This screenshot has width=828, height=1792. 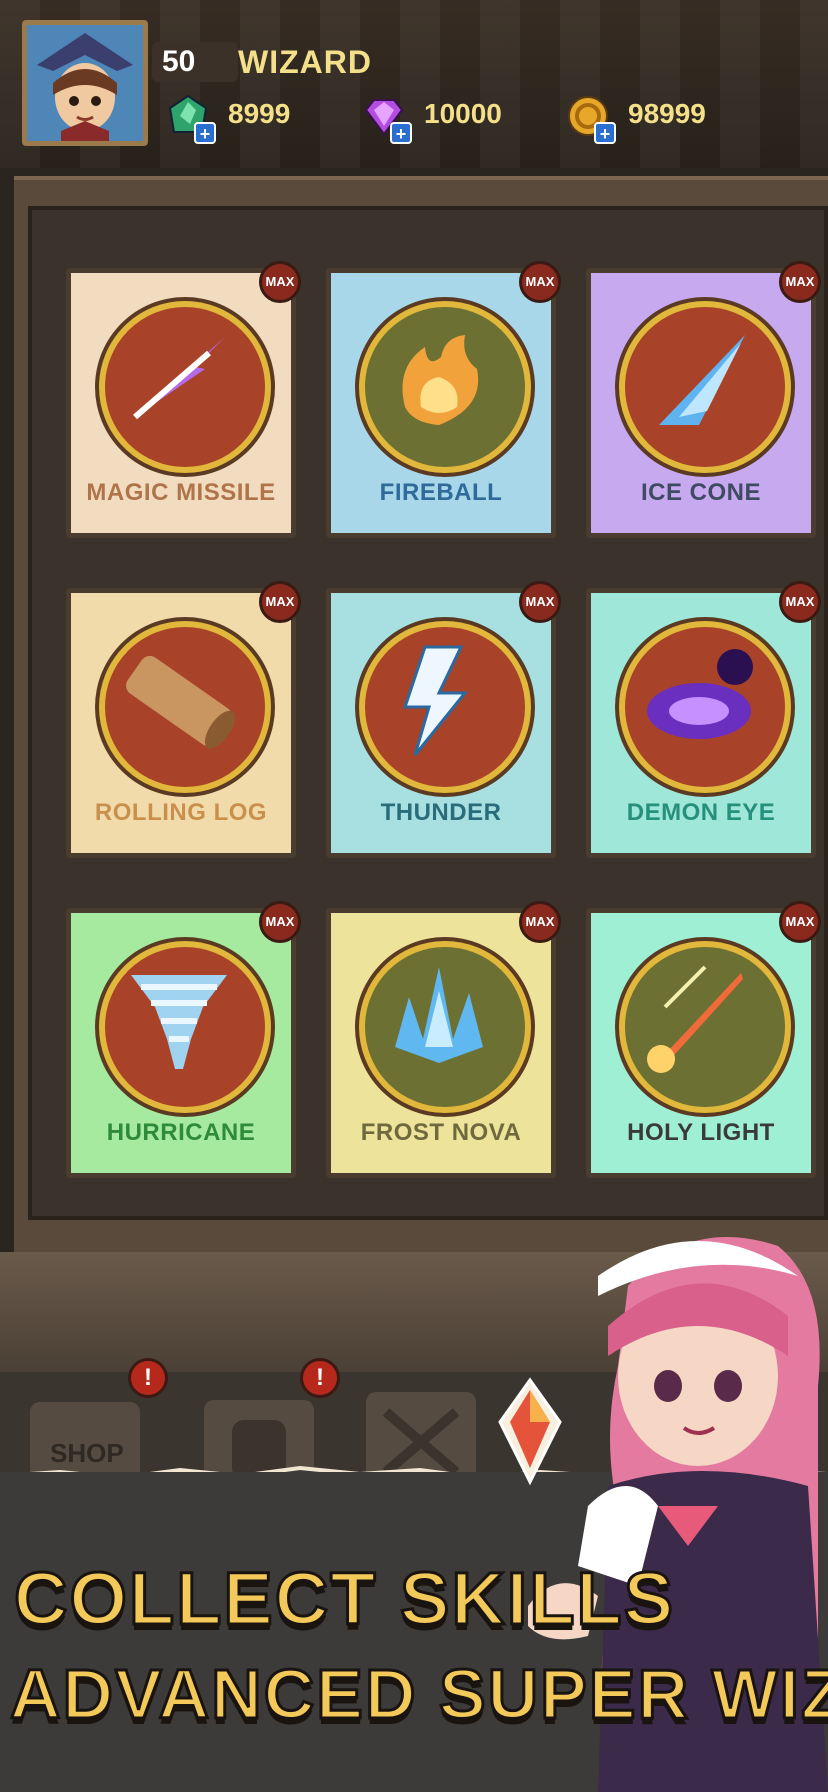 I want to click on promo-title: COLLECT SKILLS, so click(x=344, y=1599).